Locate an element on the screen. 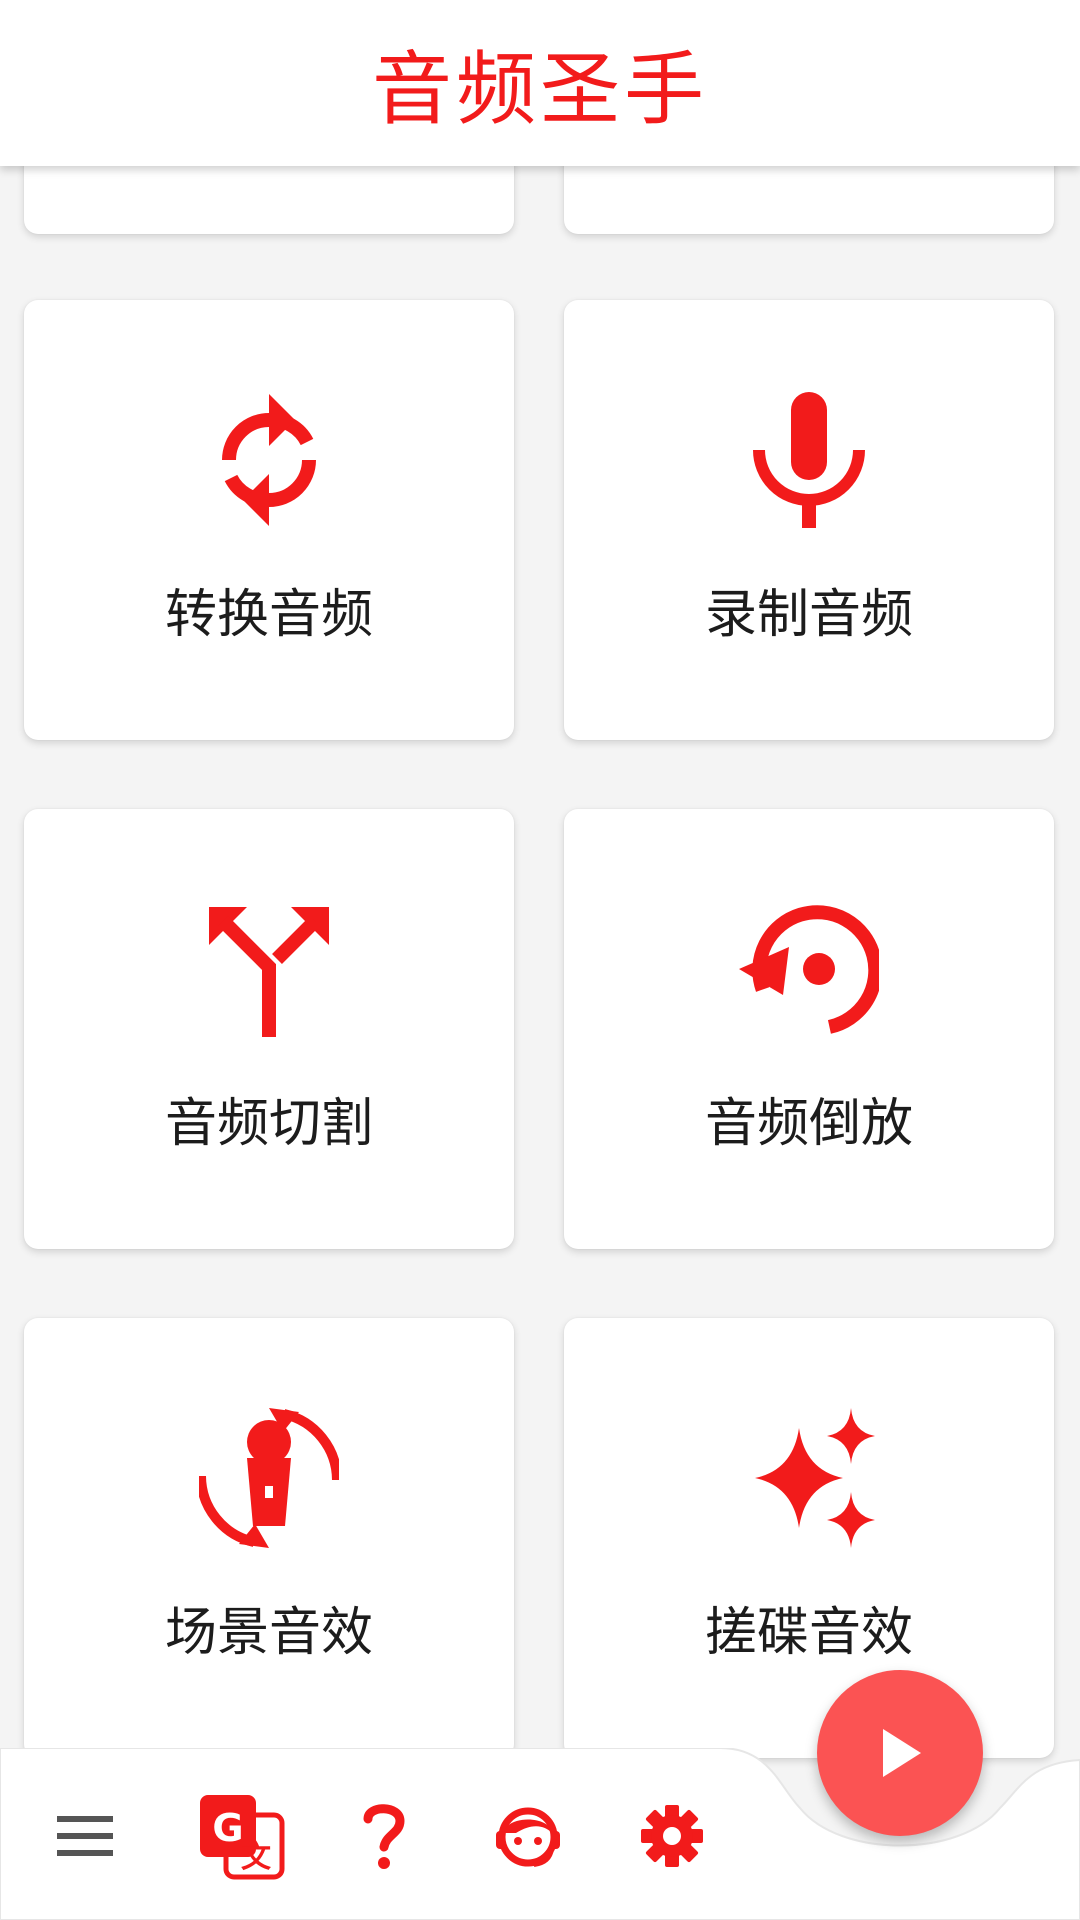 This screenshot has width=1080, height=1920. play-fab-button is located at coordinates (900, 1753).